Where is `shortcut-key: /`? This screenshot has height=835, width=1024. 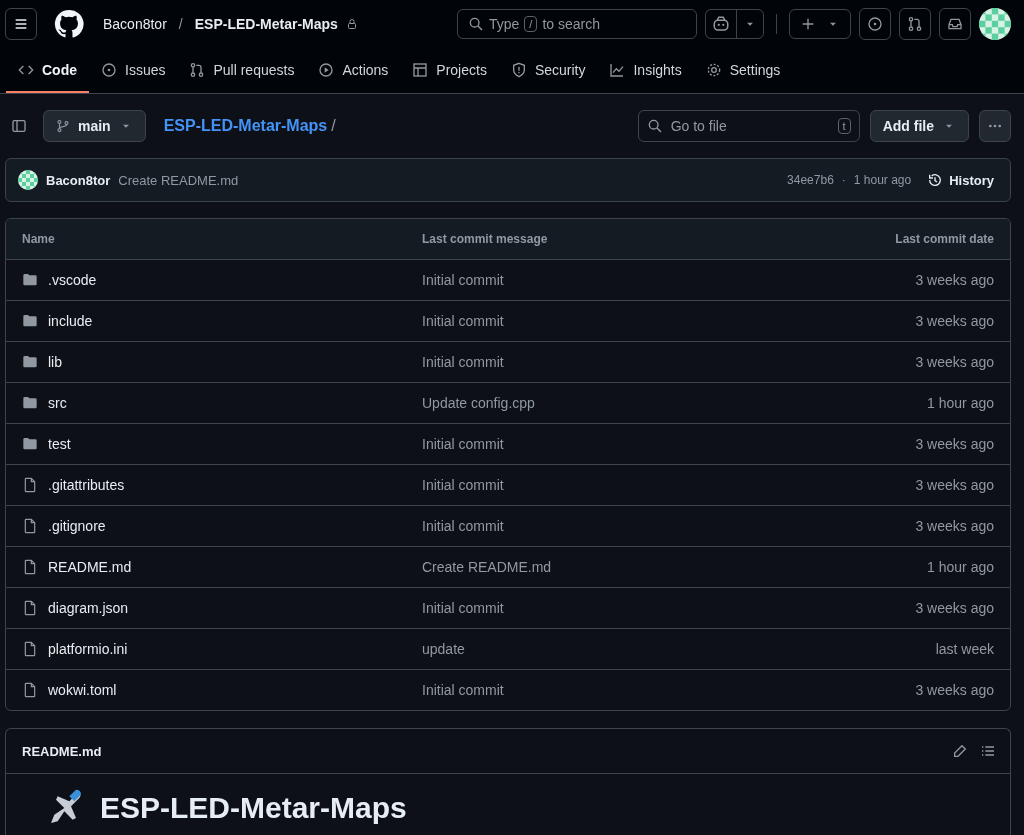
shortcut-key: / is located at coordinates (531, 23).